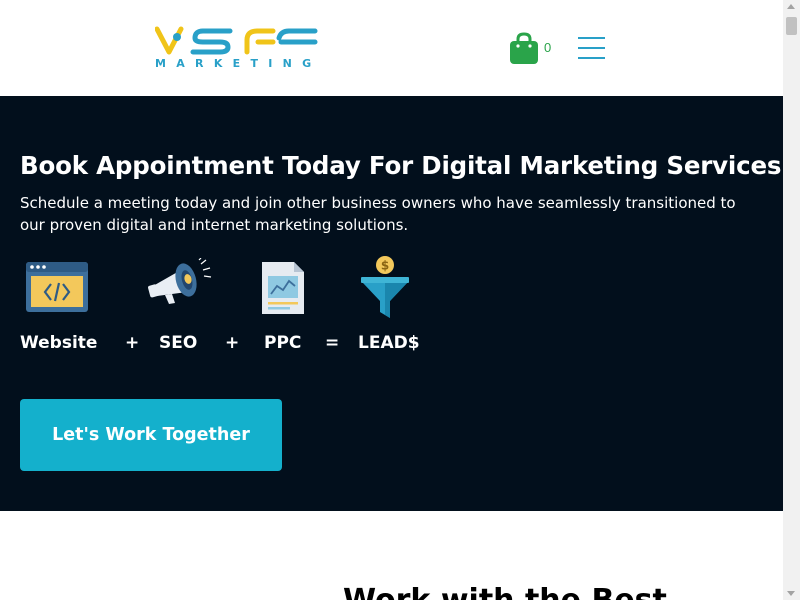 This screenshot has width=800, height=600. Describe the element at coordinates (57, 287) in the screenshot. I see `website-code-icon` at that location.